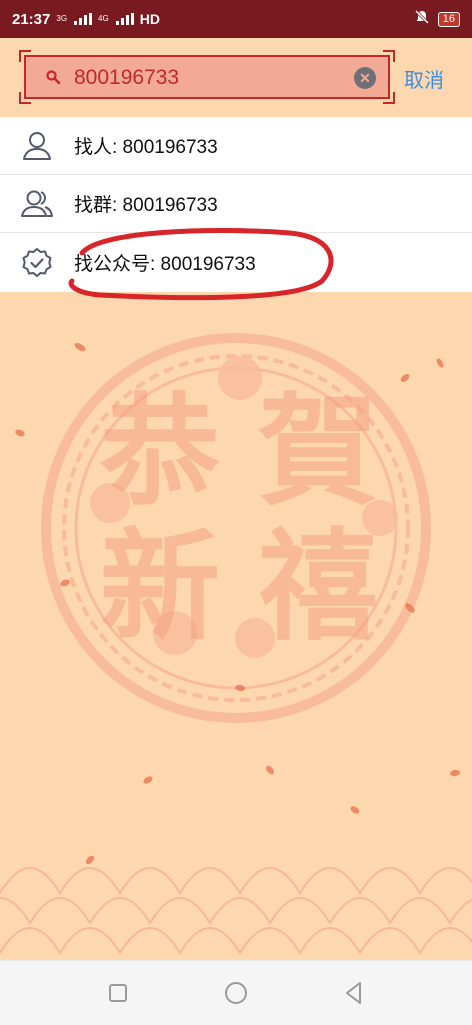  I want to click on search-input, so click(209, 78).